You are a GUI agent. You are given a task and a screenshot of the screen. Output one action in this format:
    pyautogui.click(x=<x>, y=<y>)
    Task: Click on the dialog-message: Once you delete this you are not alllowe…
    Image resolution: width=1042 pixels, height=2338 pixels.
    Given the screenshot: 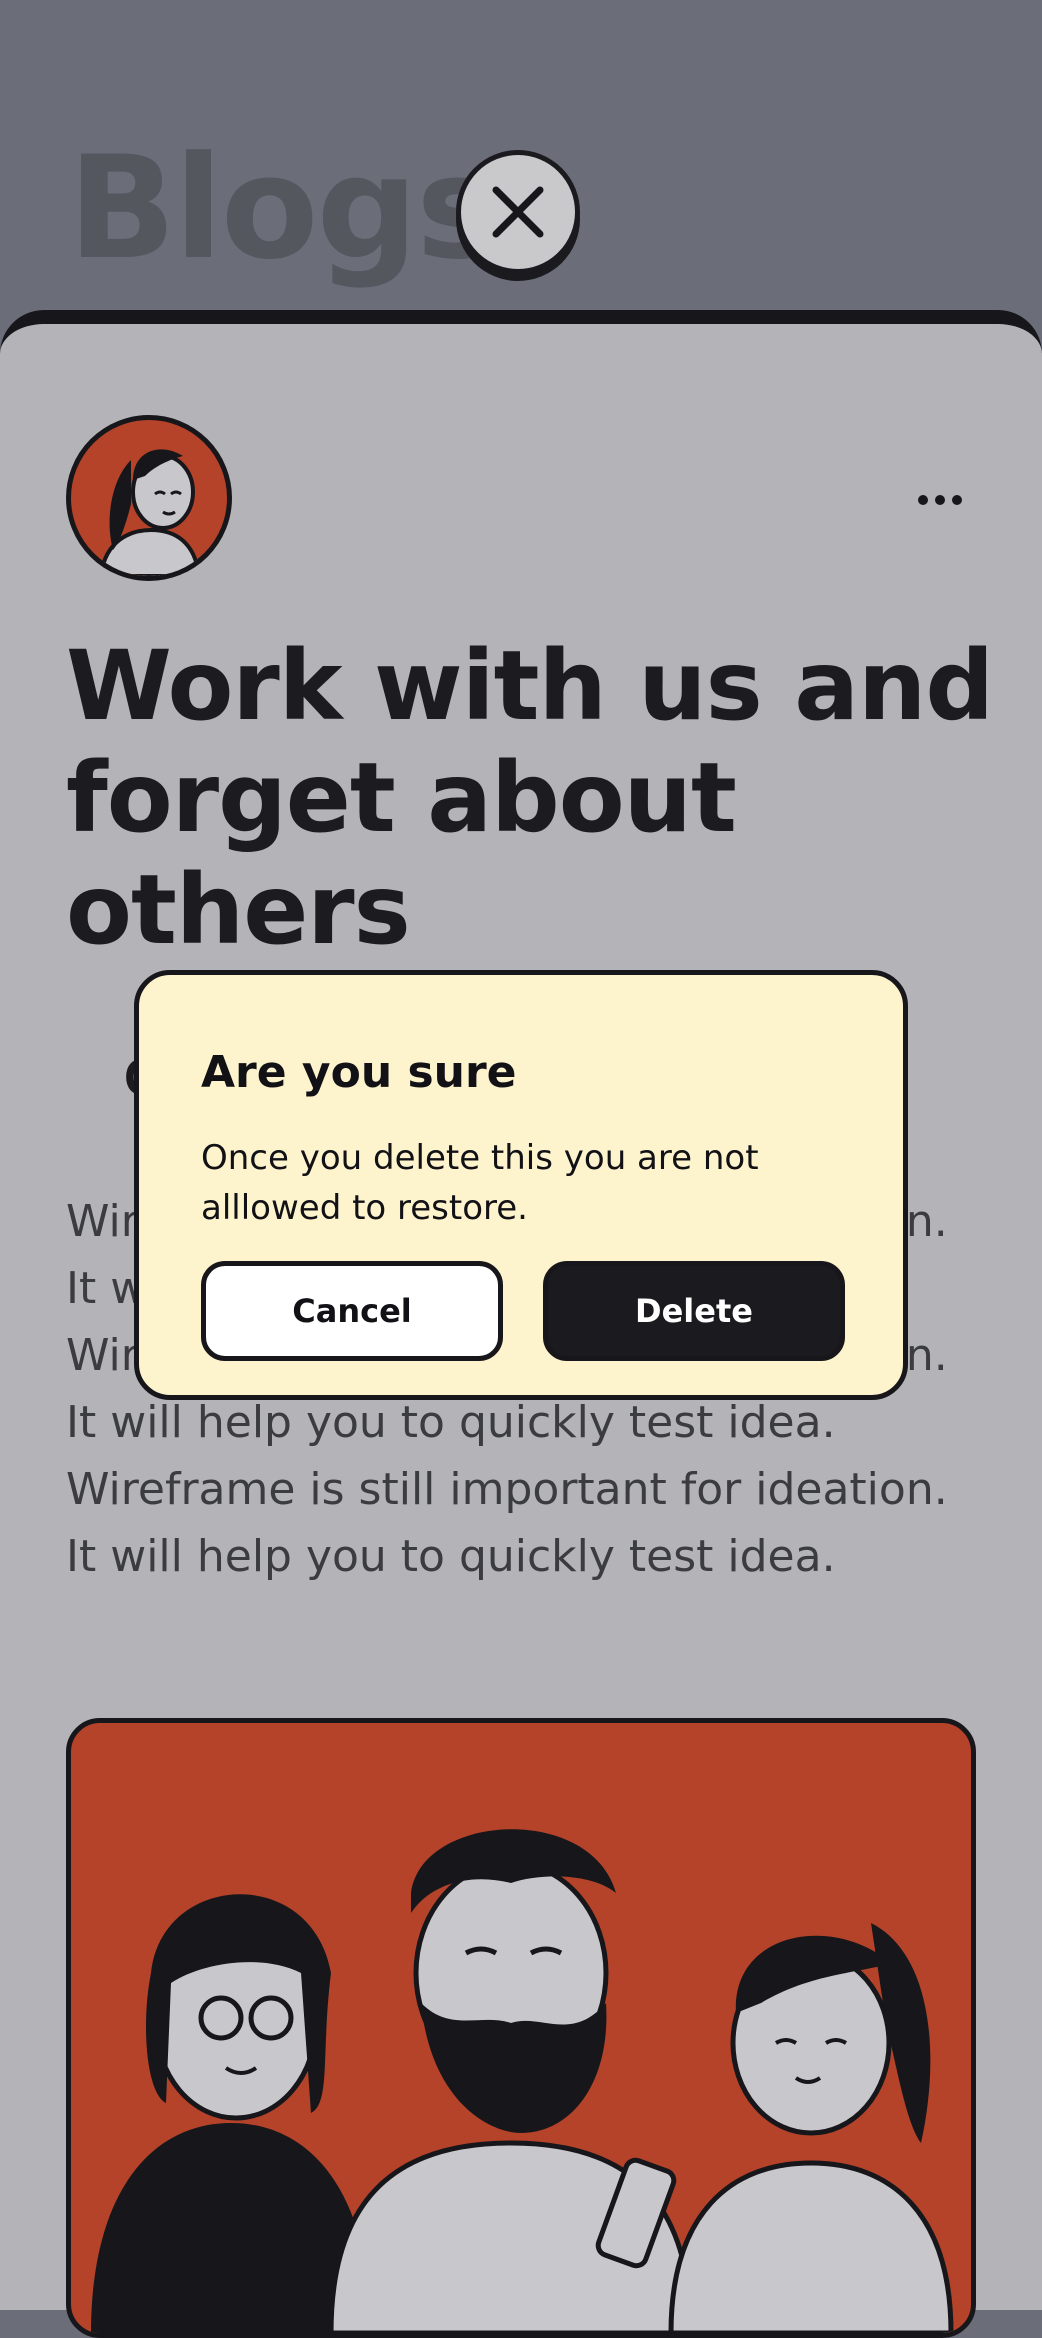 What is the action you would take?
    pyautogui.click(x=480, y=1183)
    